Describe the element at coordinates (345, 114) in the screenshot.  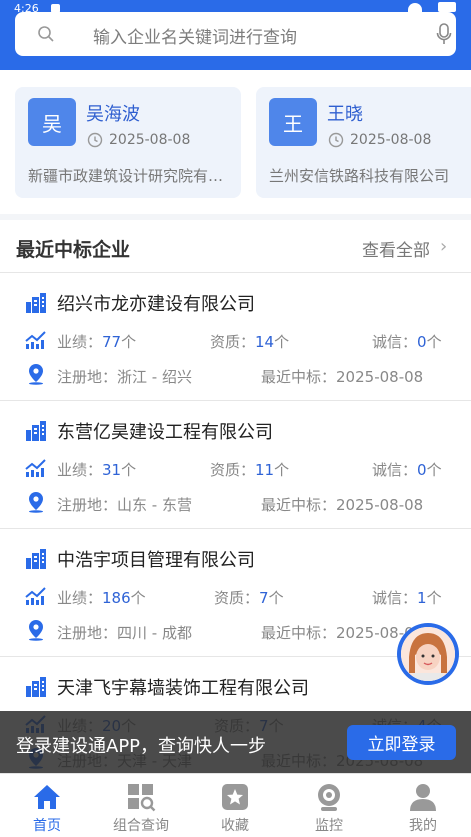
I see `contact-name: 王晓` at that location.